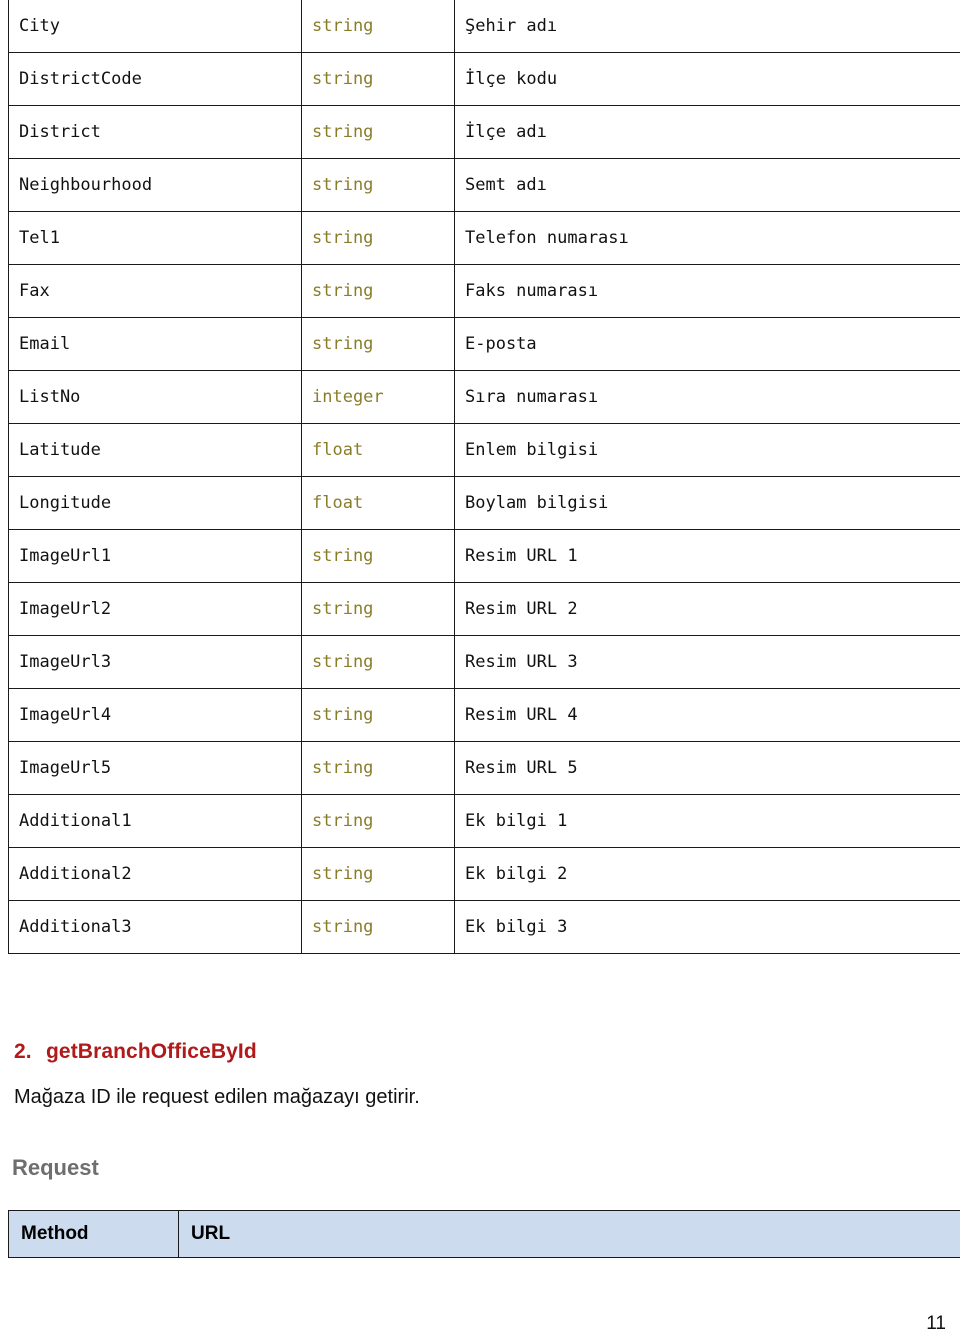 This screenshot has height=1343, width=960. Describe the element at coordinates (155, 26) in the screenshot. I see `field-name-cell: City` at that location.